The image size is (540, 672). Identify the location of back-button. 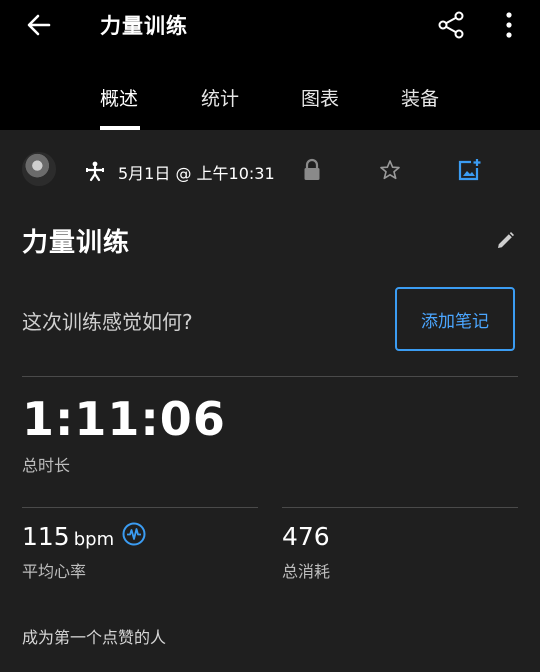
(39, 25).